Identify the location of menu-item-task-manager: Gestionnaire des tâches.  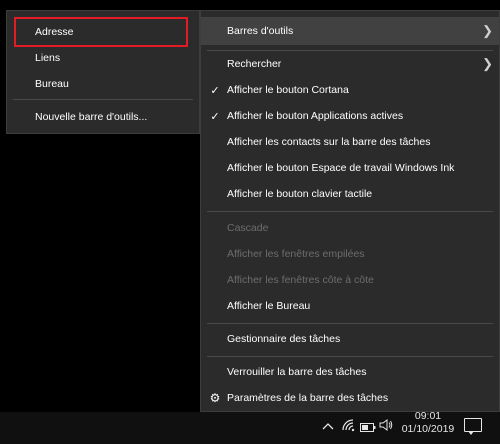
(350, 339).